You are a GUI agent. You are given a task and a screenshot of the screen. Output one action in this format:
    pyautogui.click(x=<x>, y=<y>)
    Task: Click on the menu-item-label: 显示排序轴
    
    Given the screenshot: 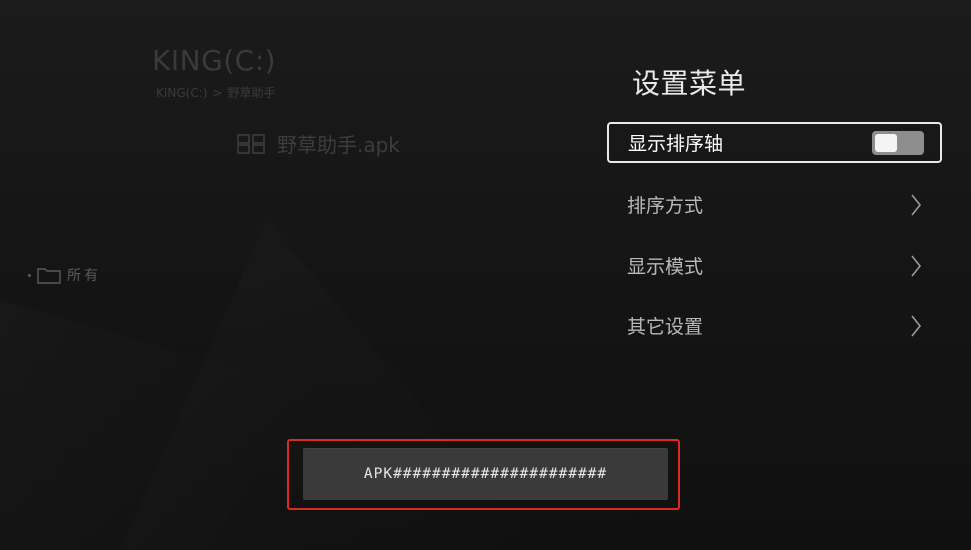 What is the action you would take?
    pyautogui.click(x=676, y=144)
    